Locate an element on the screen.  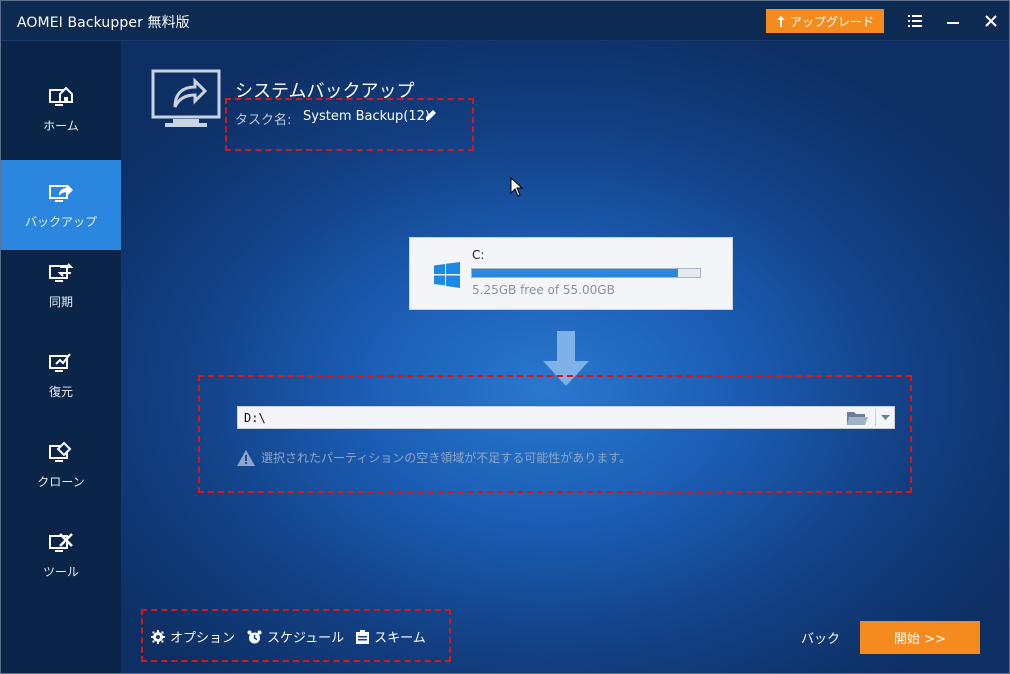
sidebar-item-label: 同期 is located at coordinates (60, 301).